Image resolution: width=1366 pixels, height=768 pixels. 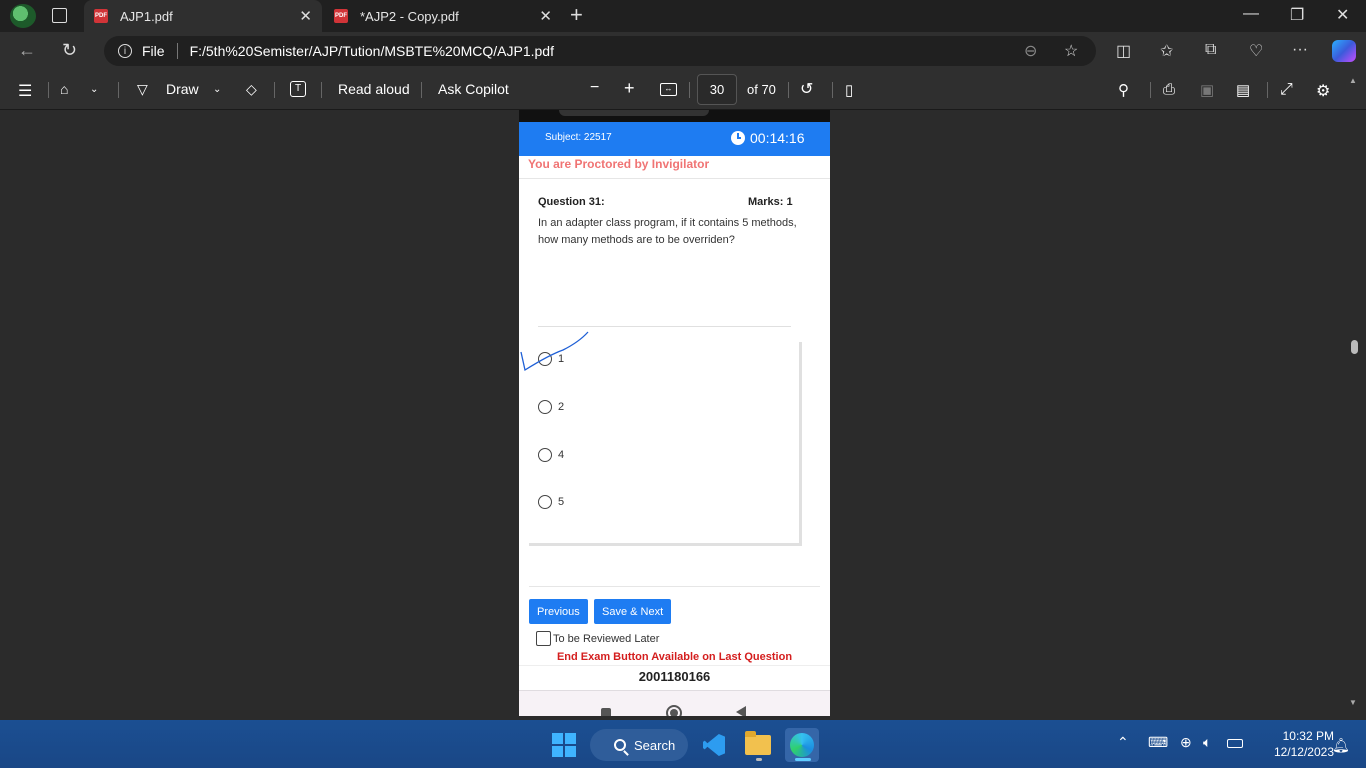 What do you see at coordinates (443, 16) in the screenshot?
I see `tab-ajp2-copy: PDF *AJP2 - Copy.pdf ✕` at bounding box center [443, 16].